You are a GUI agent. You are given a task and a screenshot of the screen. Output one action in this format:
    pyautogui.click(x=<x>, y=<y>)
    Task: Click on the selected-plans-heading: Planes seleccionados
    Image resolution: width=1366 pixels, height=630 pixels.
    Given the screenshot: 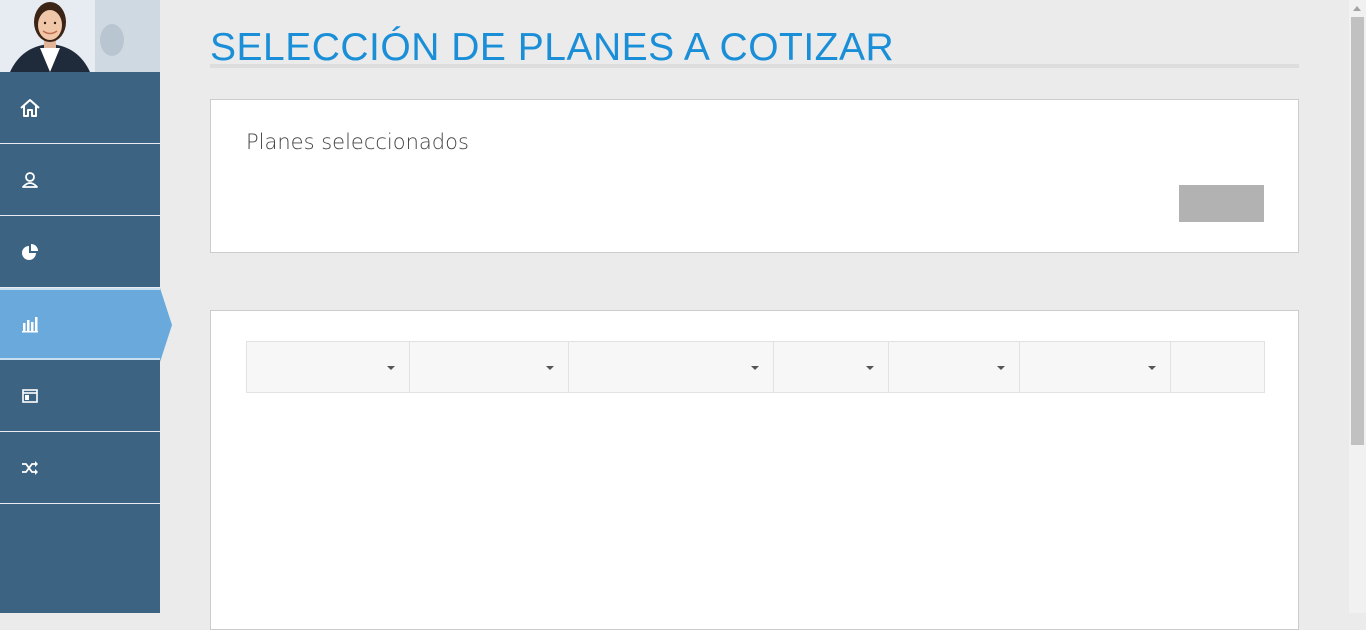 What is the action you would take?
    pyautogui.click(x=357, y=142)
    